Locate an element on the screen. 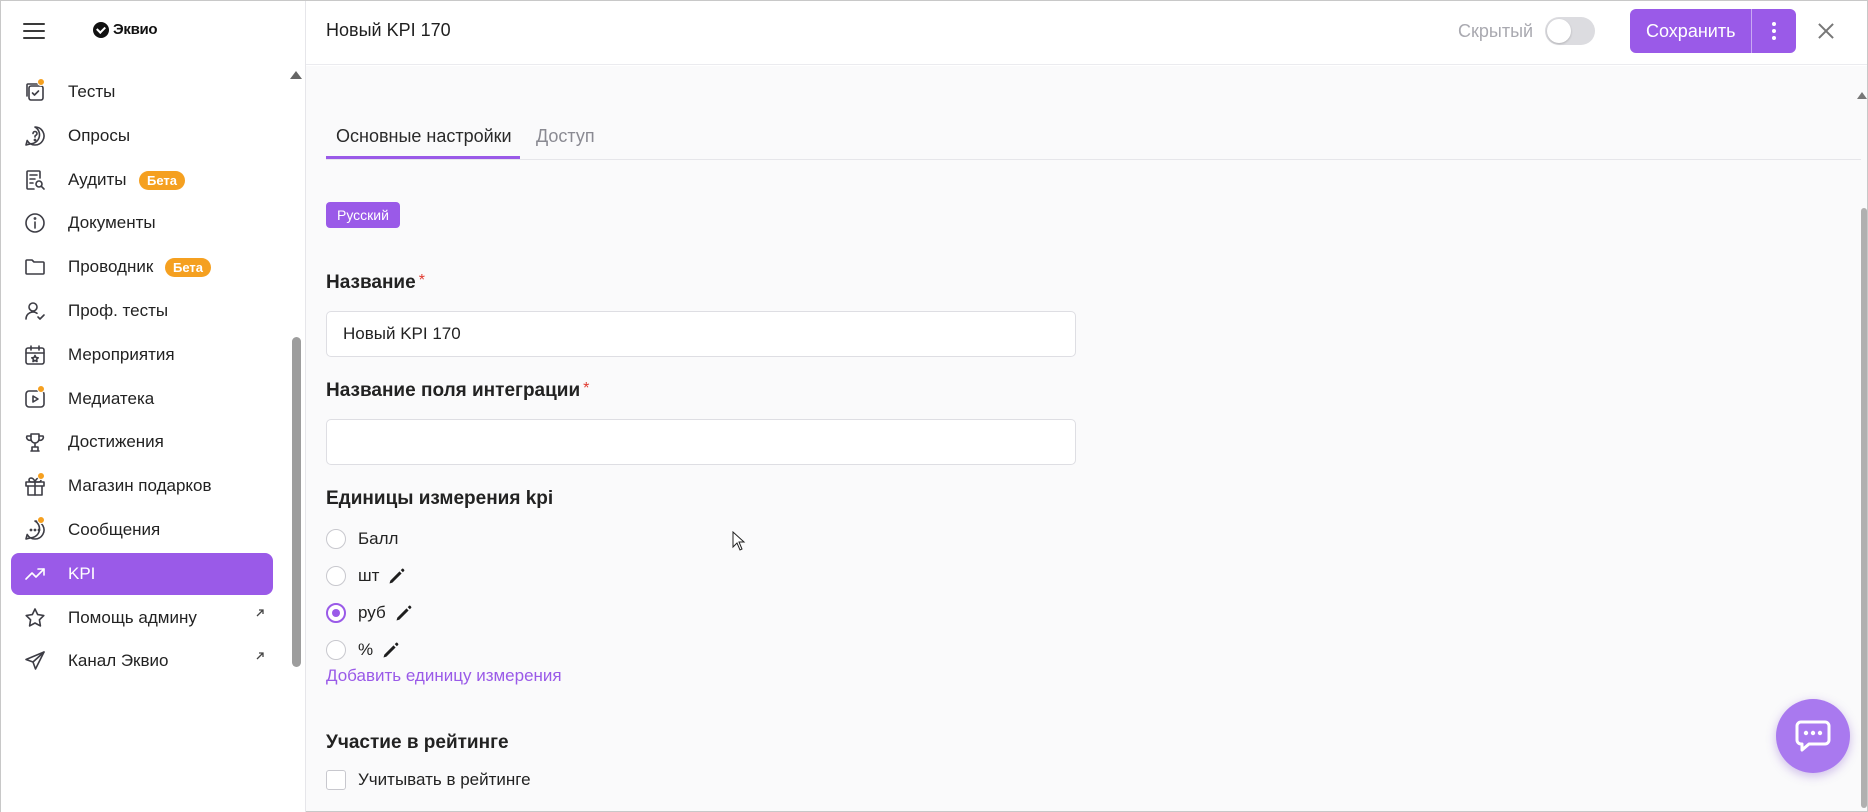 Image resolution: width=1868 pixels, height=812 pixels. unit-label: Балл is located at coordinates (378, 538).